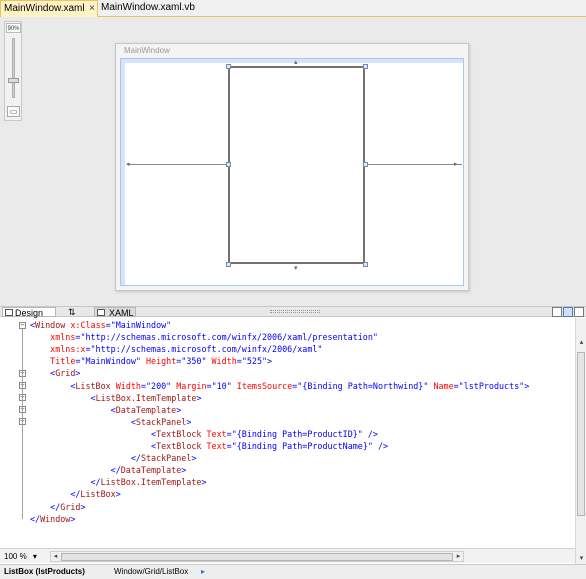 The image size is (586, 579). Describe the element at coordinates (581, 434) in the screenshot. I see `vertical-scroll-thumb` at that location.